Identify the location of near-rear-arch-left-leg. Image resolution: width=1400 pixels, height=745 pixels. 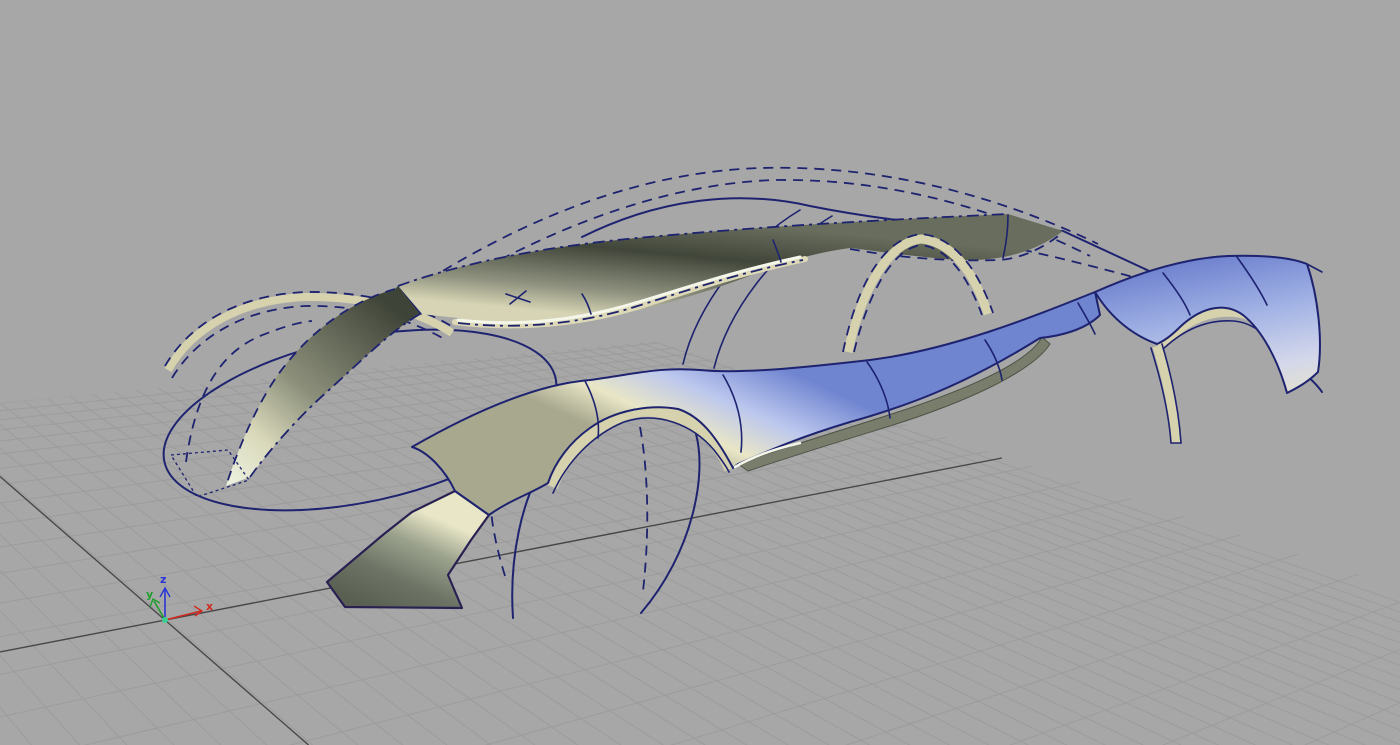
(1166, 393).